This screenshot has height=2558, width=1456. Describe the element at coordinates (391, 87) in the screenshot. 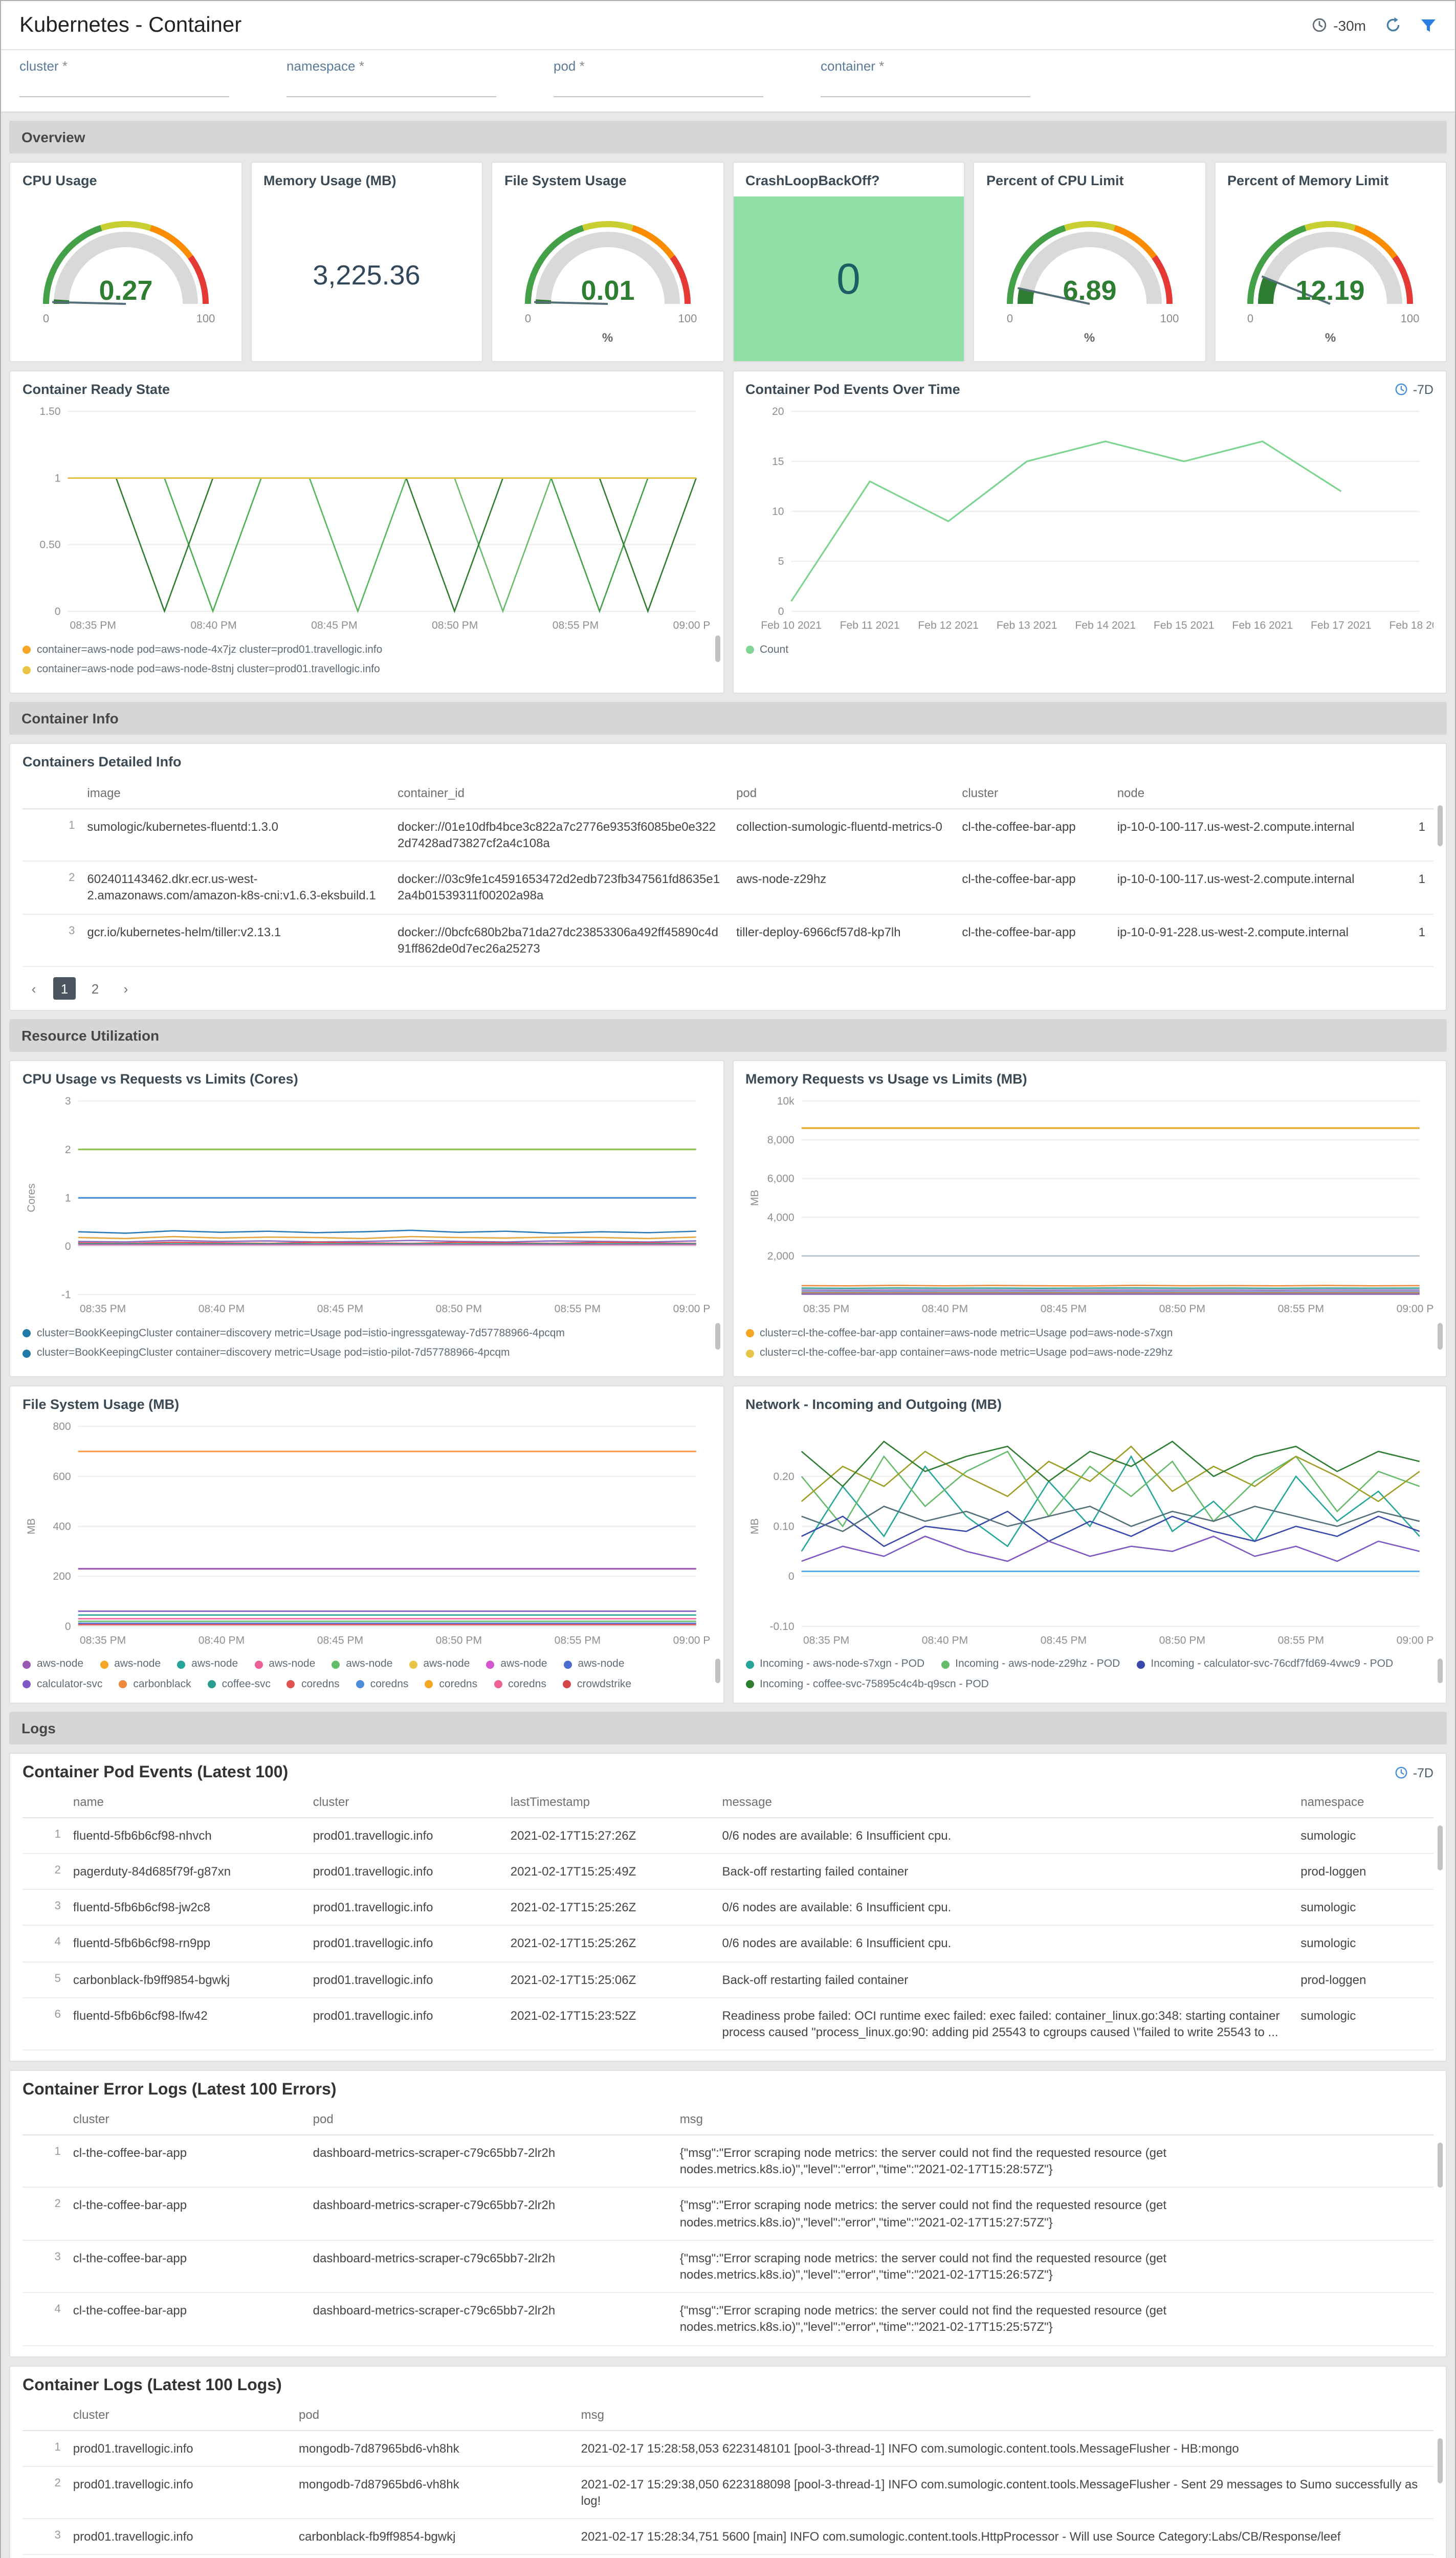

I see `namespace-filter-input` at that location.